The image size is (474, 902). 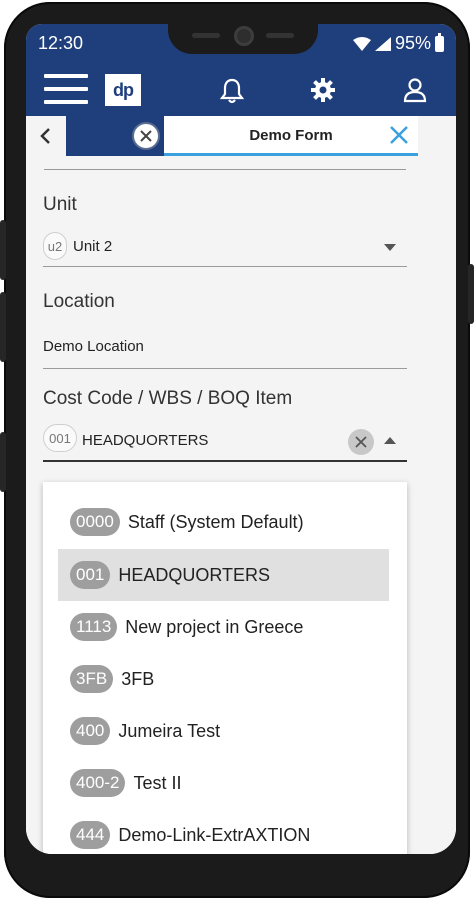 I want to click on unit-underline, so click(x=225, y=266).